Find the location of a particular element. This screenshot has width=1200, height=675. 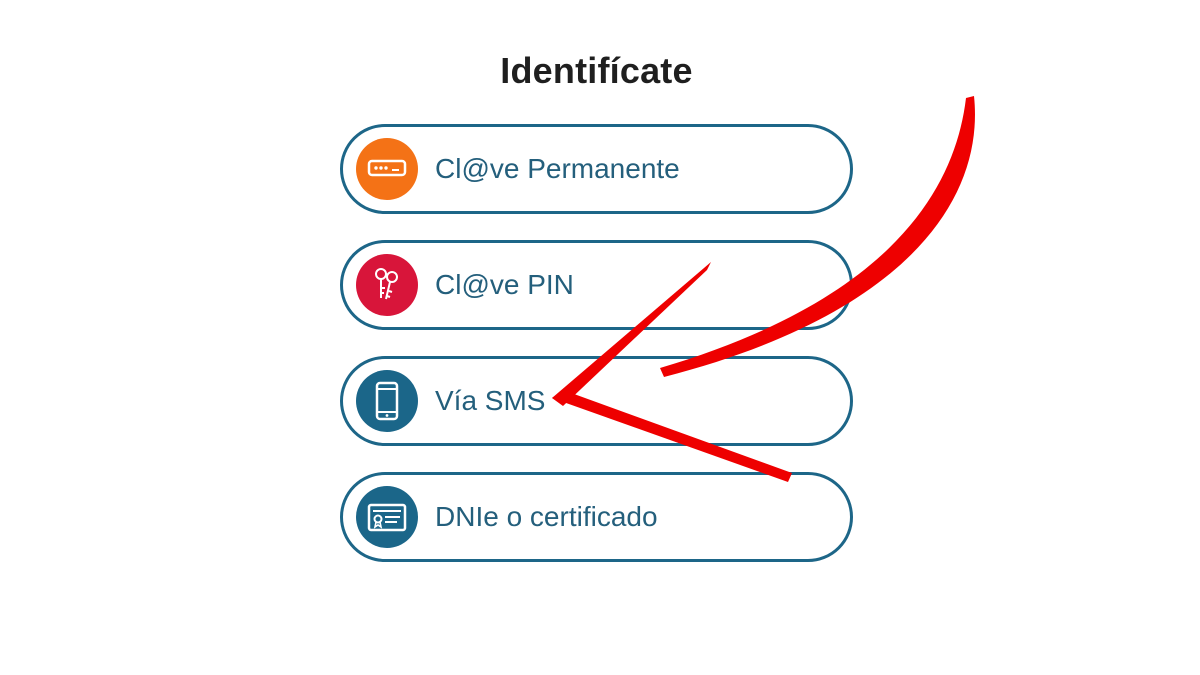

dnie-certificado-label: DNIe o certificado is located at coordinates (546, 516).